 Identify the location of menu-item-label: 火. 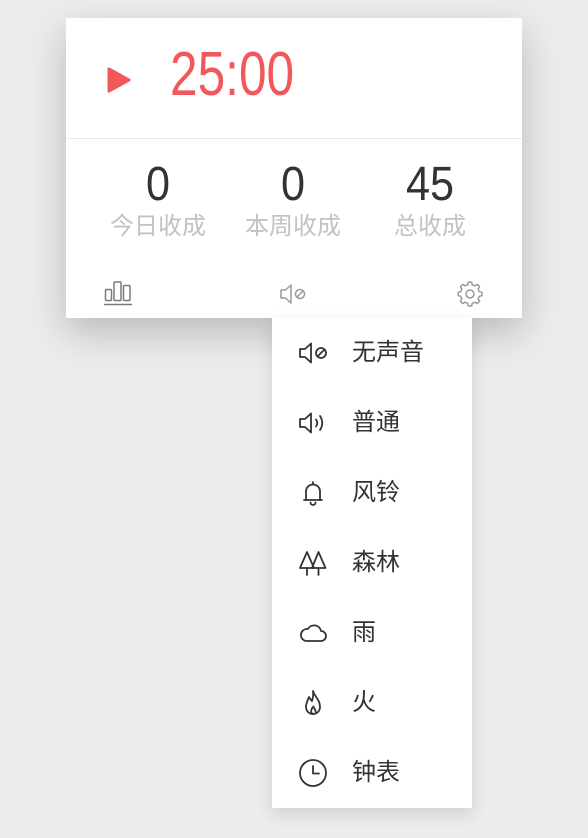
(364, 702).